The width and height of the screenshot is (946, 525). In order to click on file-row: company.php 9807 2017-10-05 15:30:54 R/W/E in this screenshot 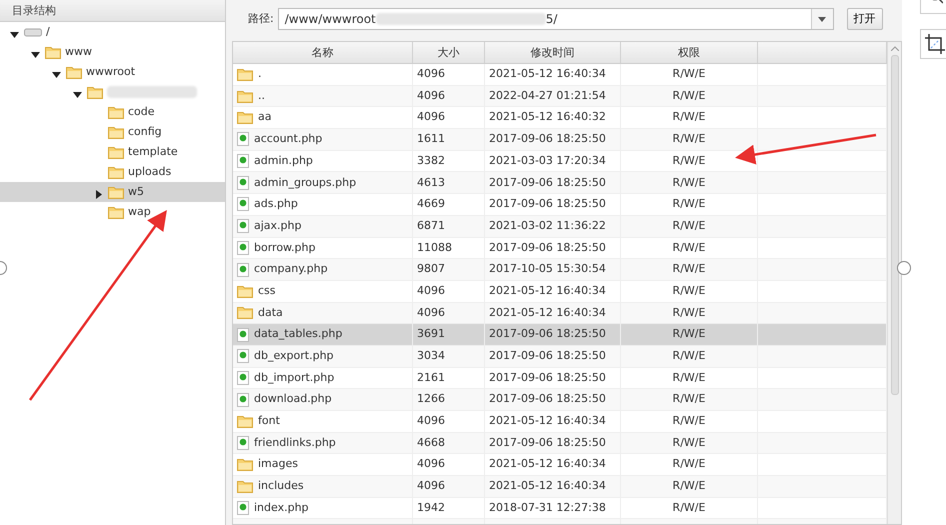, I will do `click(560, 270)`.